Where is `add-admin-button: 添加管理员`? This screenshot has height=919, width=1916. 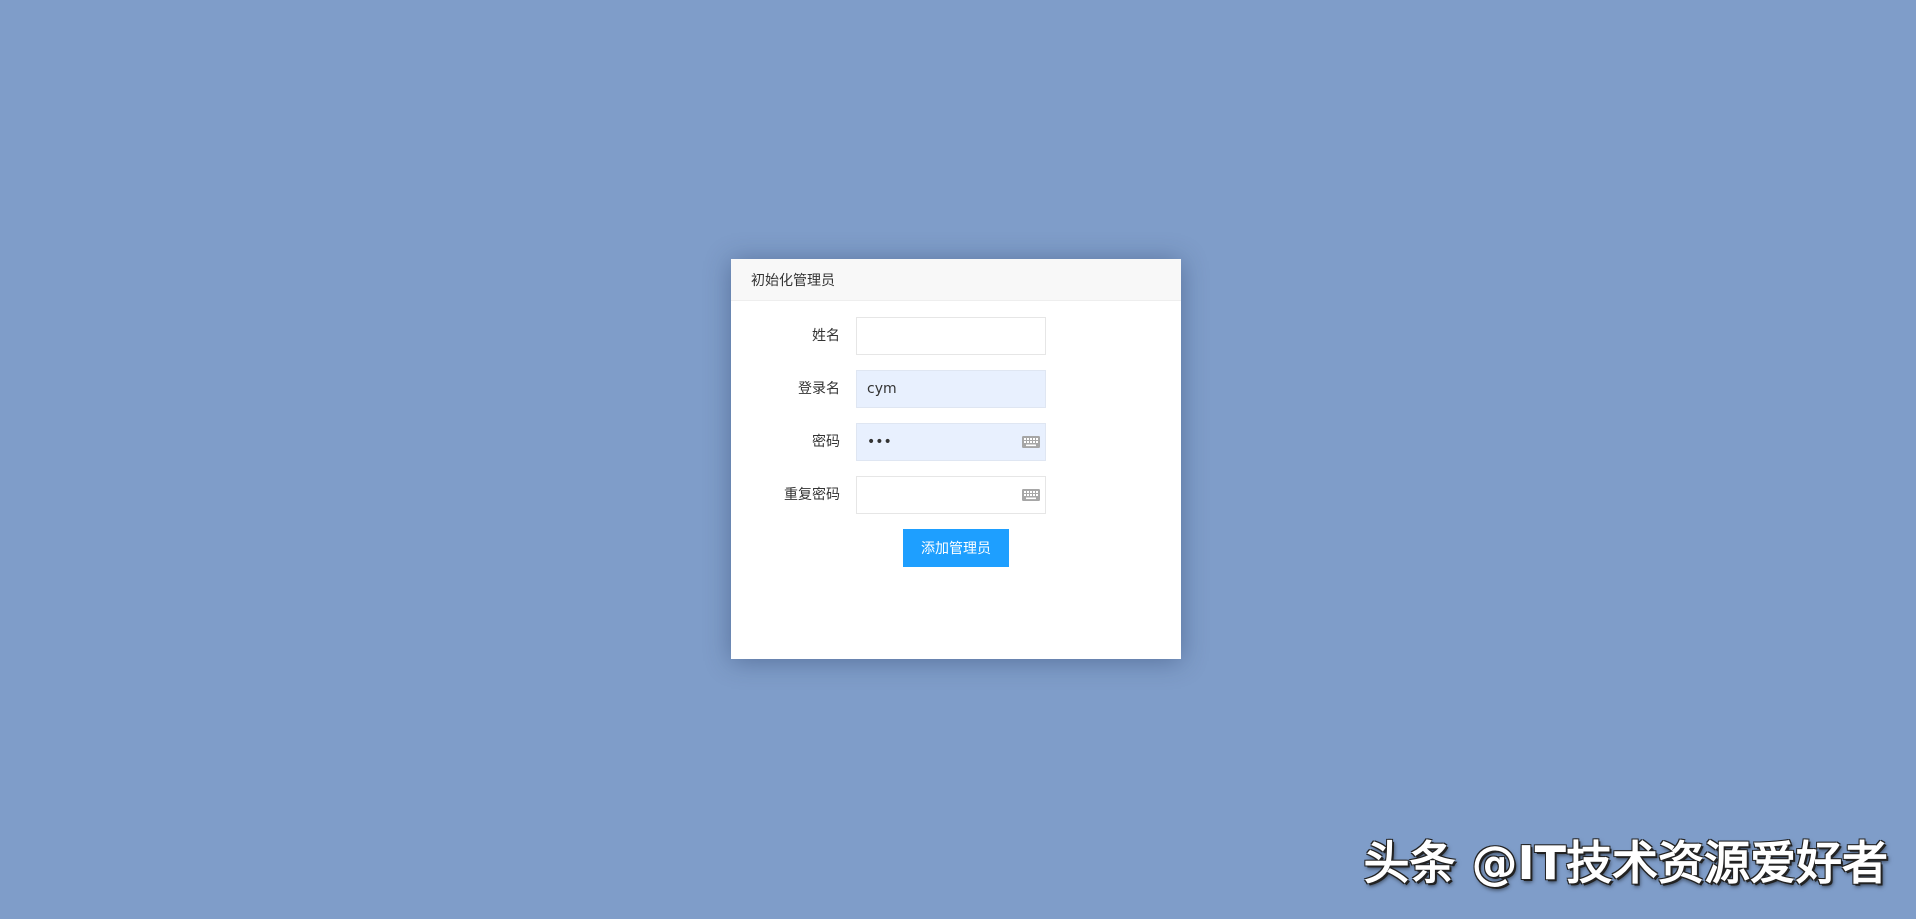 add-admin-button: 添加管理员 is located at coordinates (956, 548).